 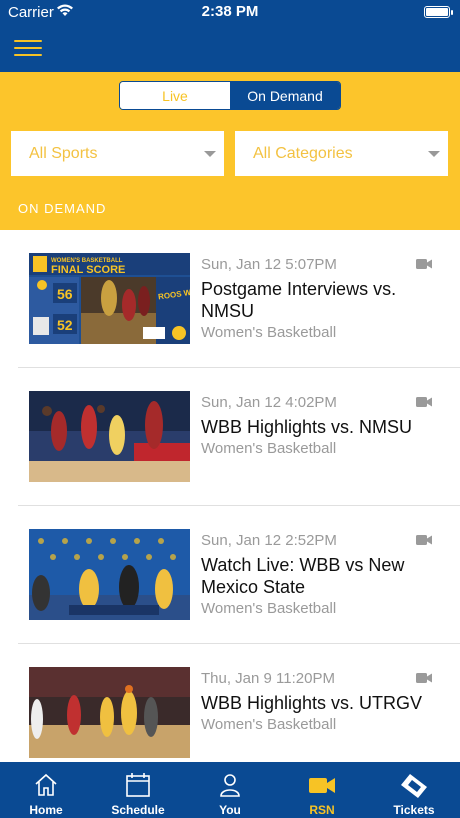 What do you see at coordinates (62, 208) in the screenshot?
I see `section-heading: ON DEMAND` at bounding box center [62, 208].